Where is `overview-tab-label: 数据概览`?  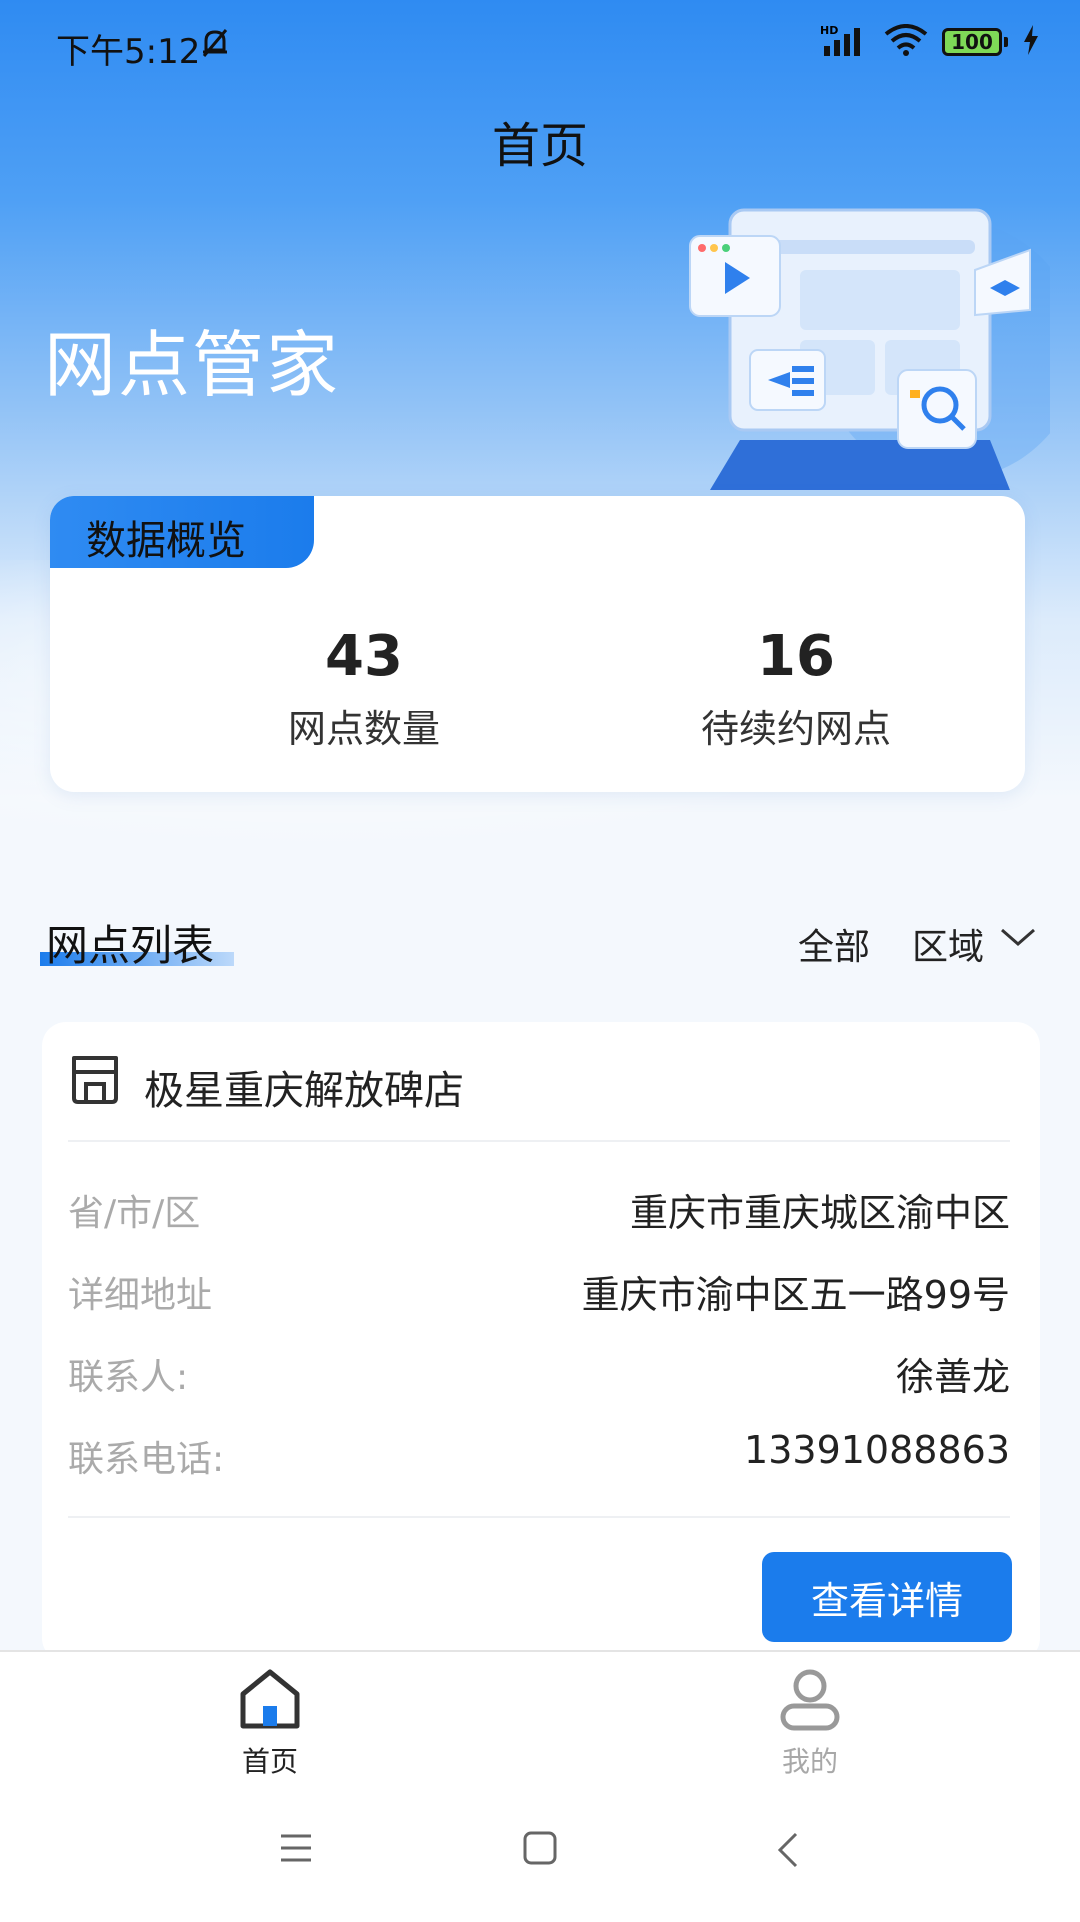 overview-tab-label: 数据概览 is located at coordinates (166, 541).